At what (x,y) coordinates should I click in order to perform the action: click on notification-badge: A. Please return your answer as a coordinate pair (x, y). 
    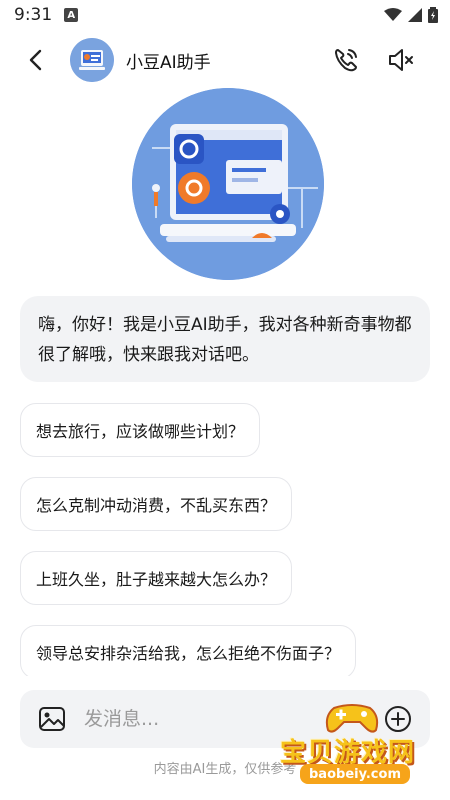
    Looking at the image, I should click on (71, 15).